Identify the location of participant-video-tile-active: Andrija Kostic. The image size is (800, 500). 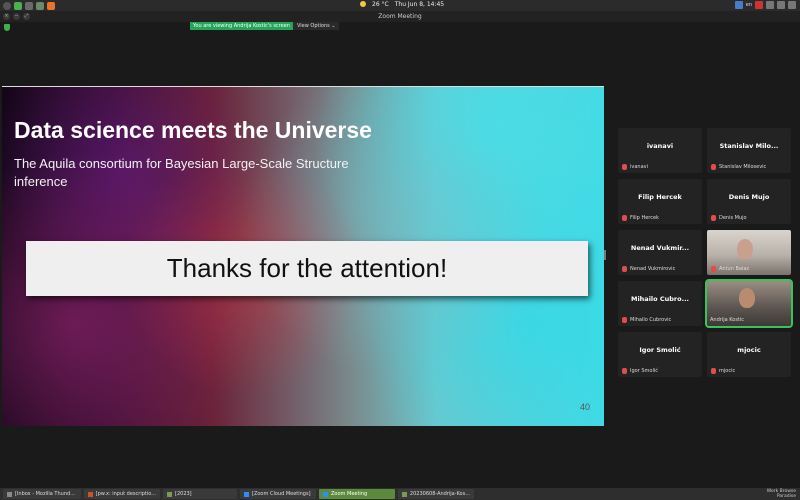
(749, 303).